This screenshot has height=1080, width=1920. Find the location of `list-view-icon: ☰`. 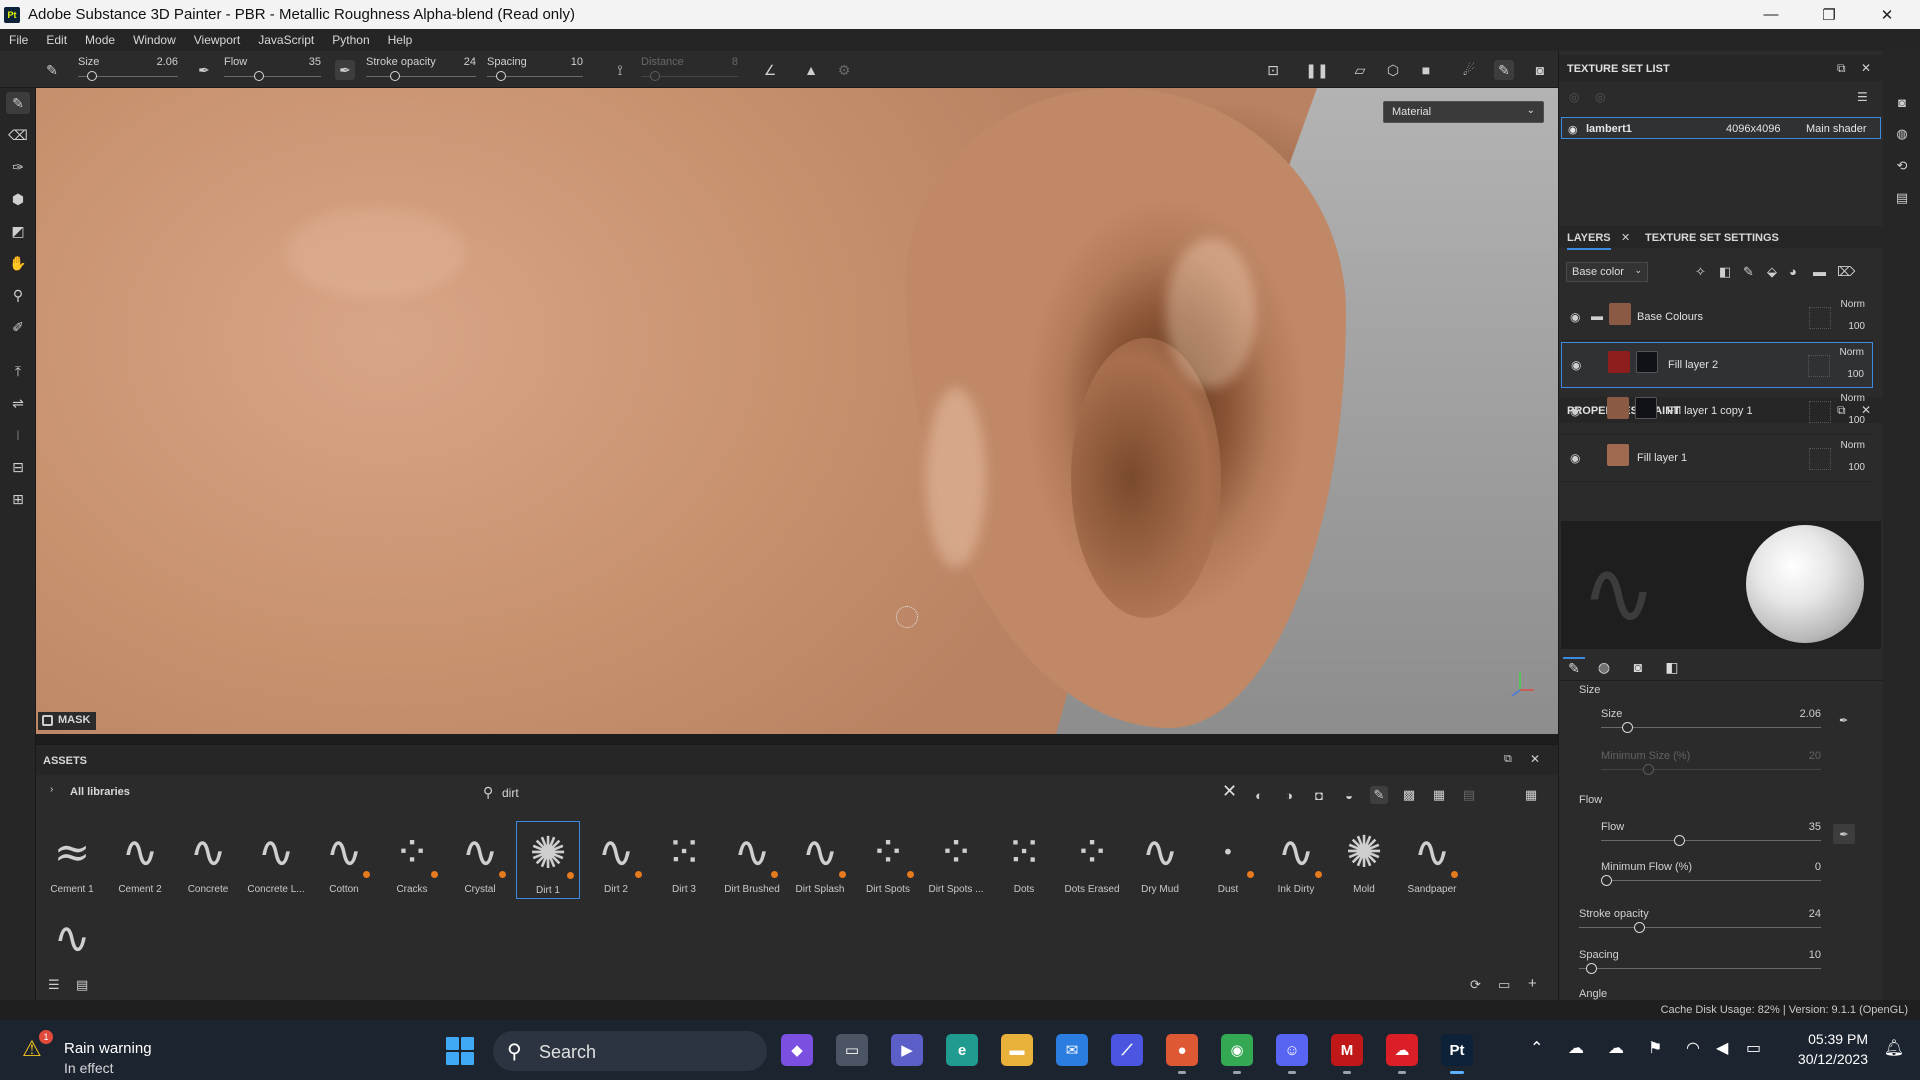

list-view-icon: ☰ is located at coordinates (54, 985).